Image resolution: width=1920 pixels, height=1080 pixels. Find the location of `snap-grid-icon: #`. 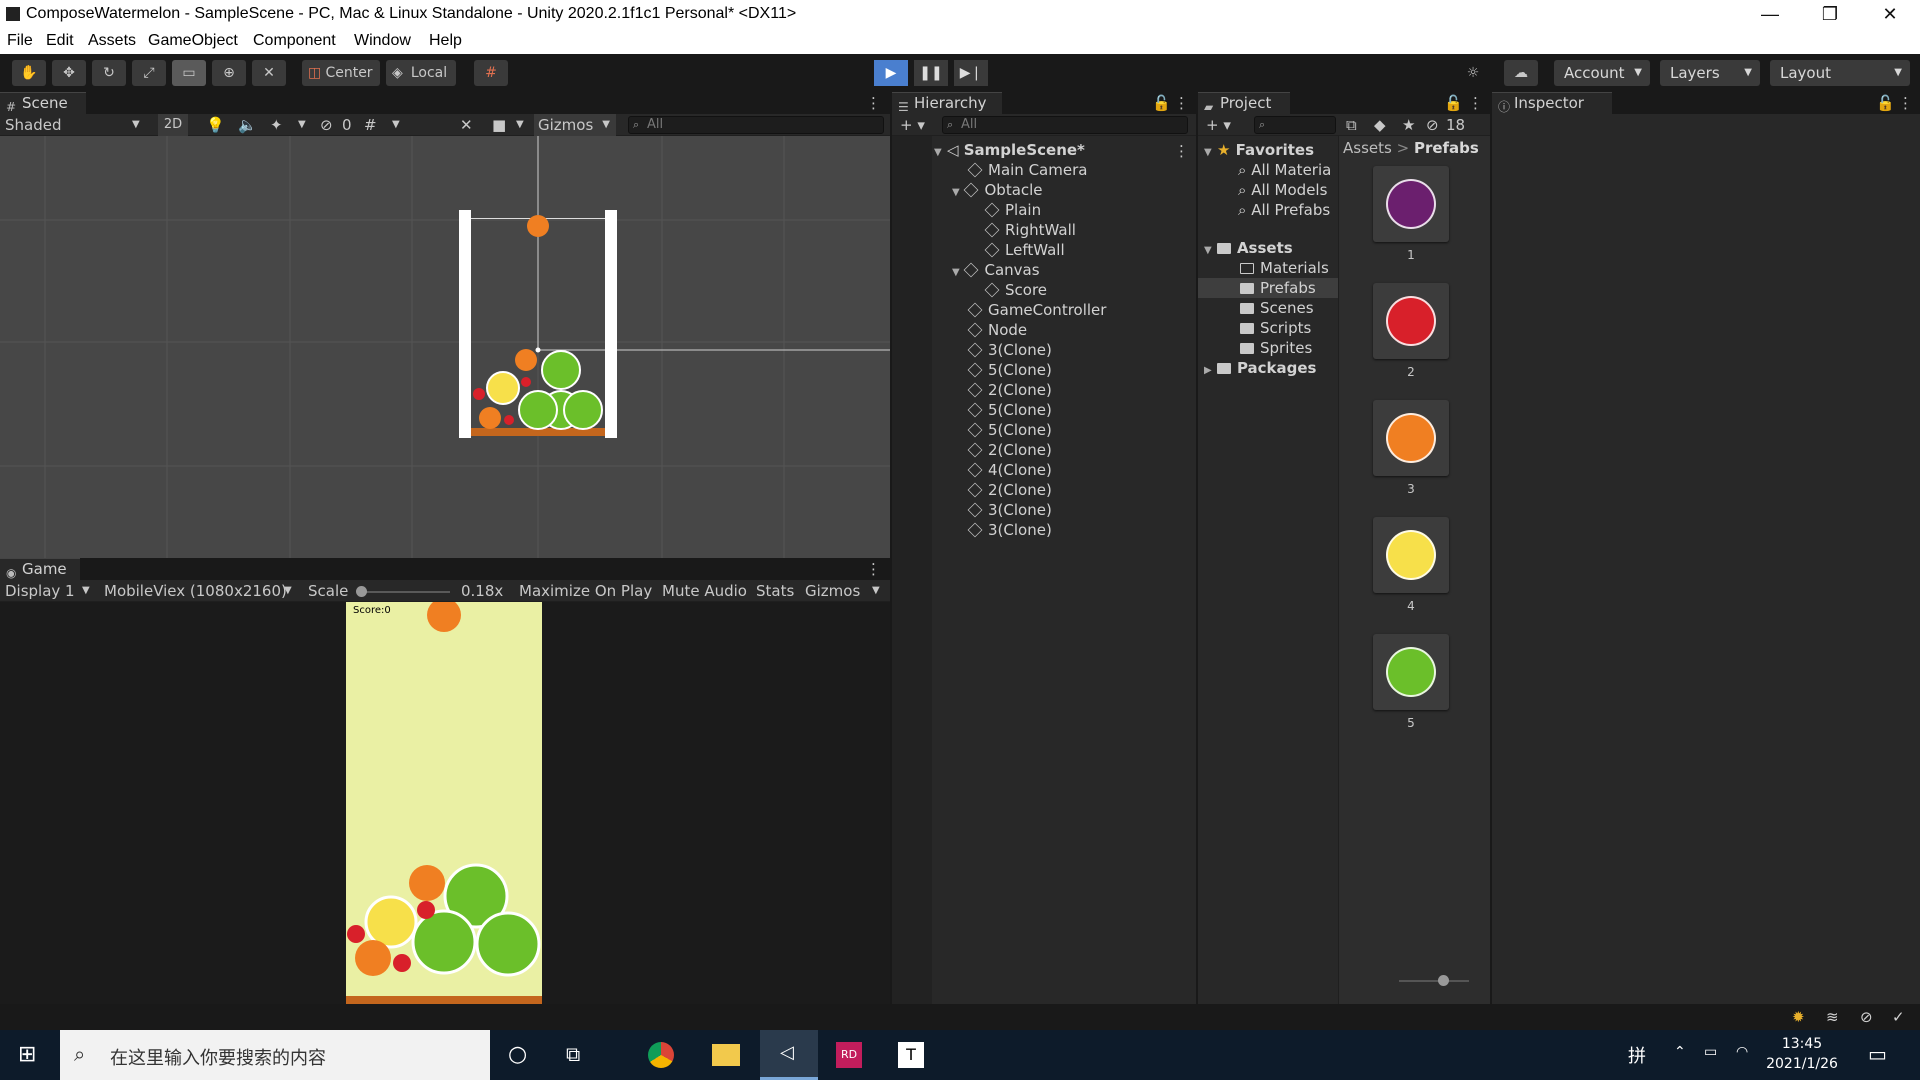

snap-grid-icon: # is located at coordinates (491, 73).